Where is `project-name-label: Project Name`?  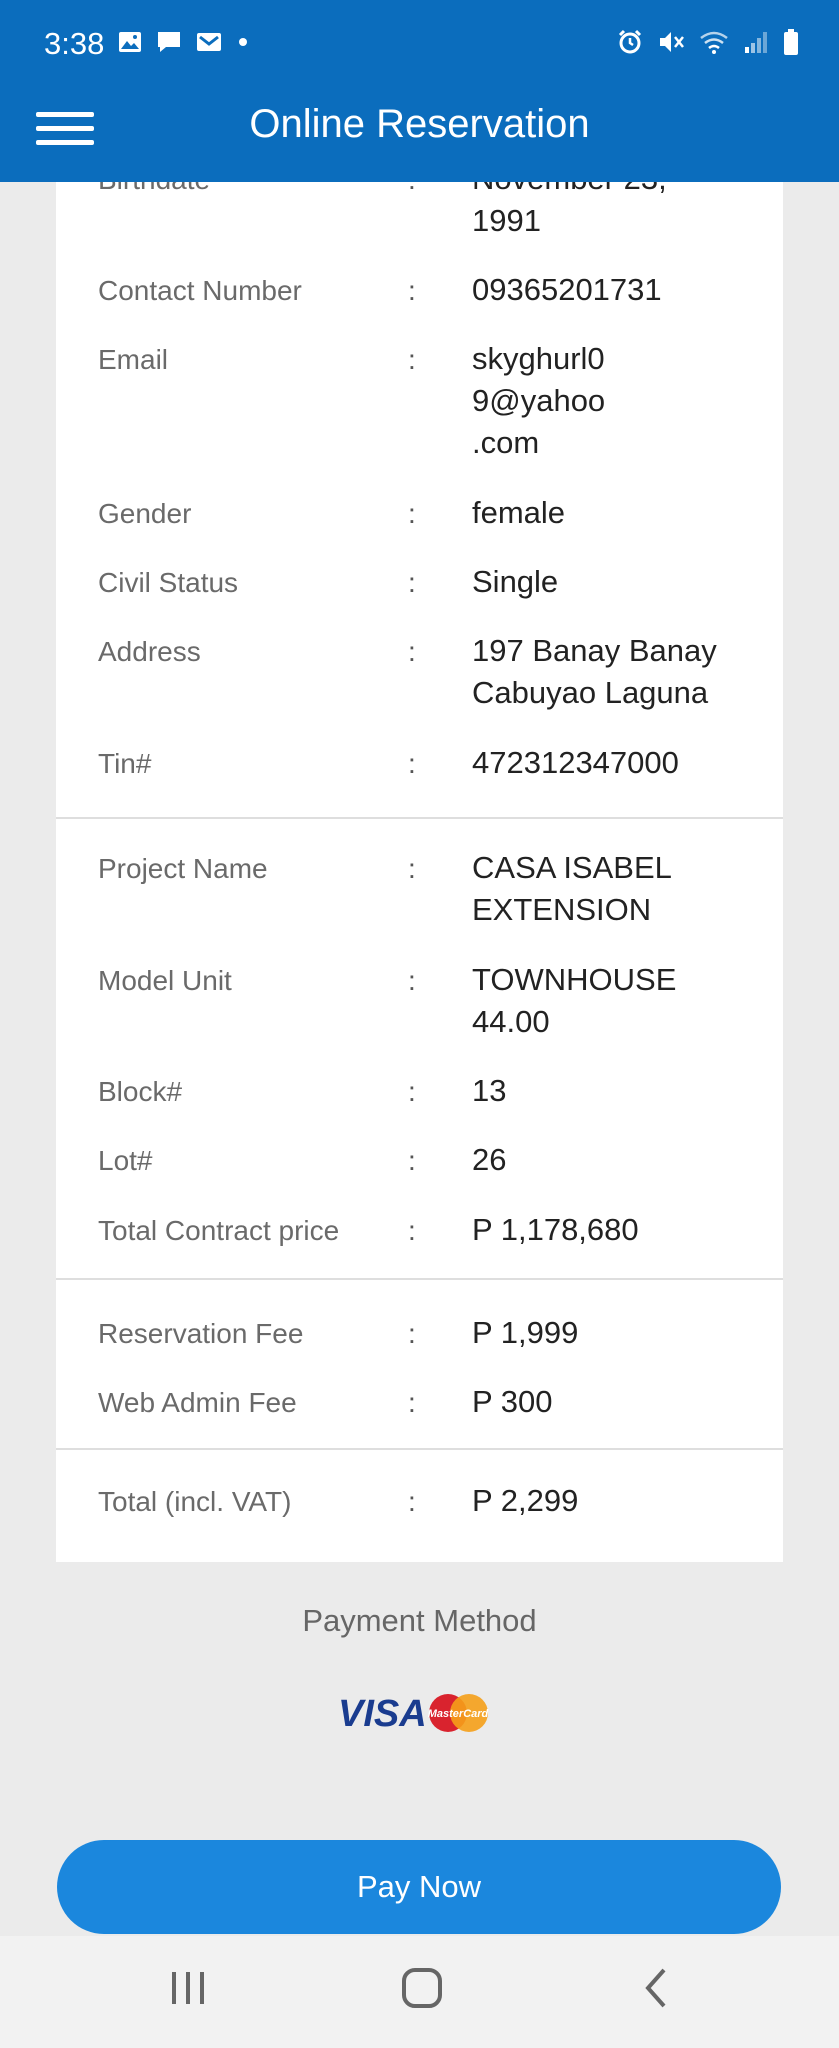 project-name-label: Project Name is located at coordinates (183, 868).